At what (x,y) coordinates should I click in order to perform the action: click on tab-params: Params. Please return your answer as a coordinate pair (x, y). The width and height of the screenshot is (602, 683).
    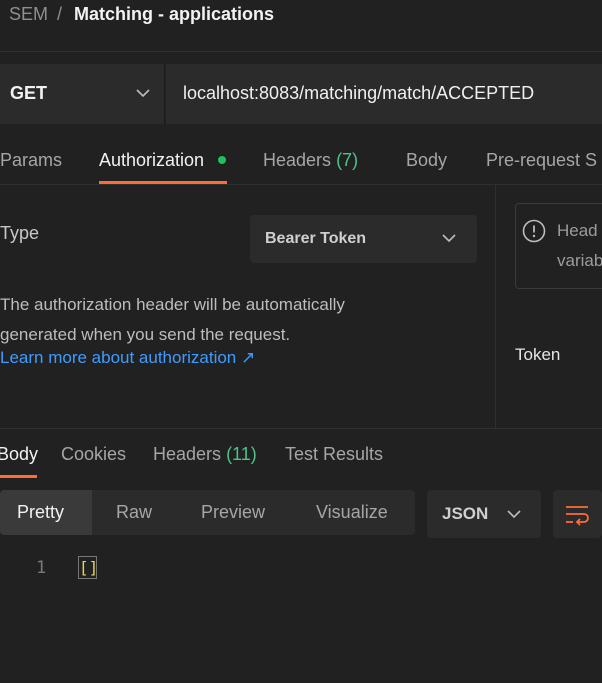
    Looking at the image, I should click on (31, 160).